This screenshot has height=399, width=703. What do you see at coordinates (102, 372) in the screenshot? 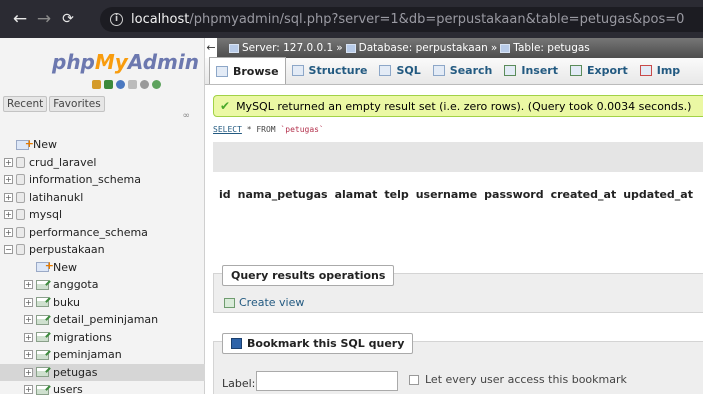
I see `tree-item: + petugas` at bounding box center [102, 372].